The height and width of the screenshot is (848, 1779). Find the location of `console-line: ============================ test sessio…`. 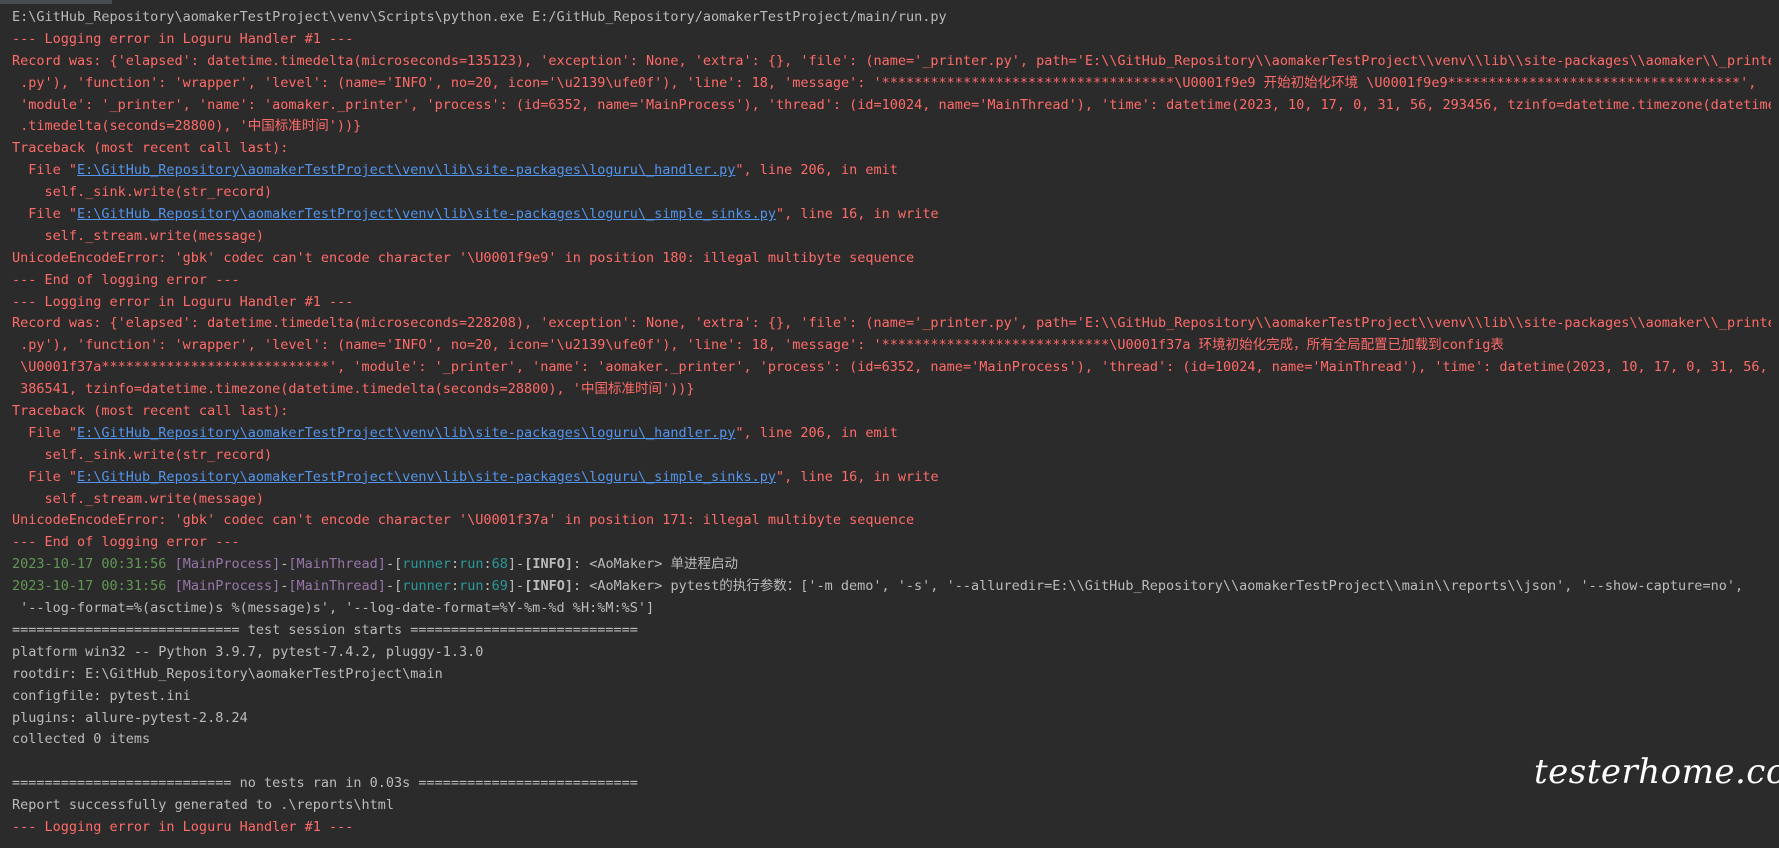

console-line: ============================ test sessio… is located at coordinates (891, 631).